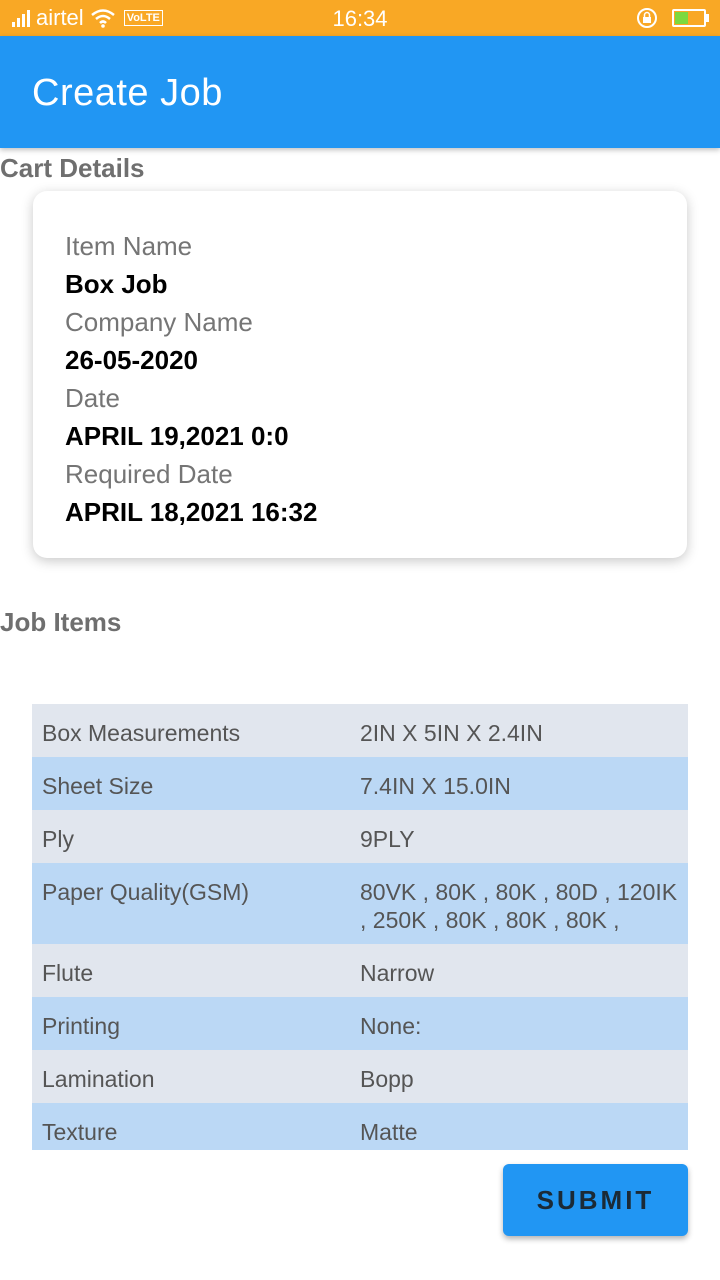 The width and height of the screenshot is (720, 1280). I want to click on status-right, so click(672, 18).